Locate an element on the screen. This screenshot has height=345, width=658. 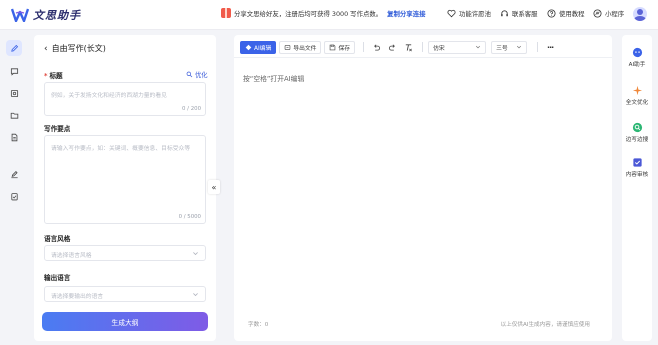
tool-full-optimize: 全文优化 is located at coordinates (637, 95).